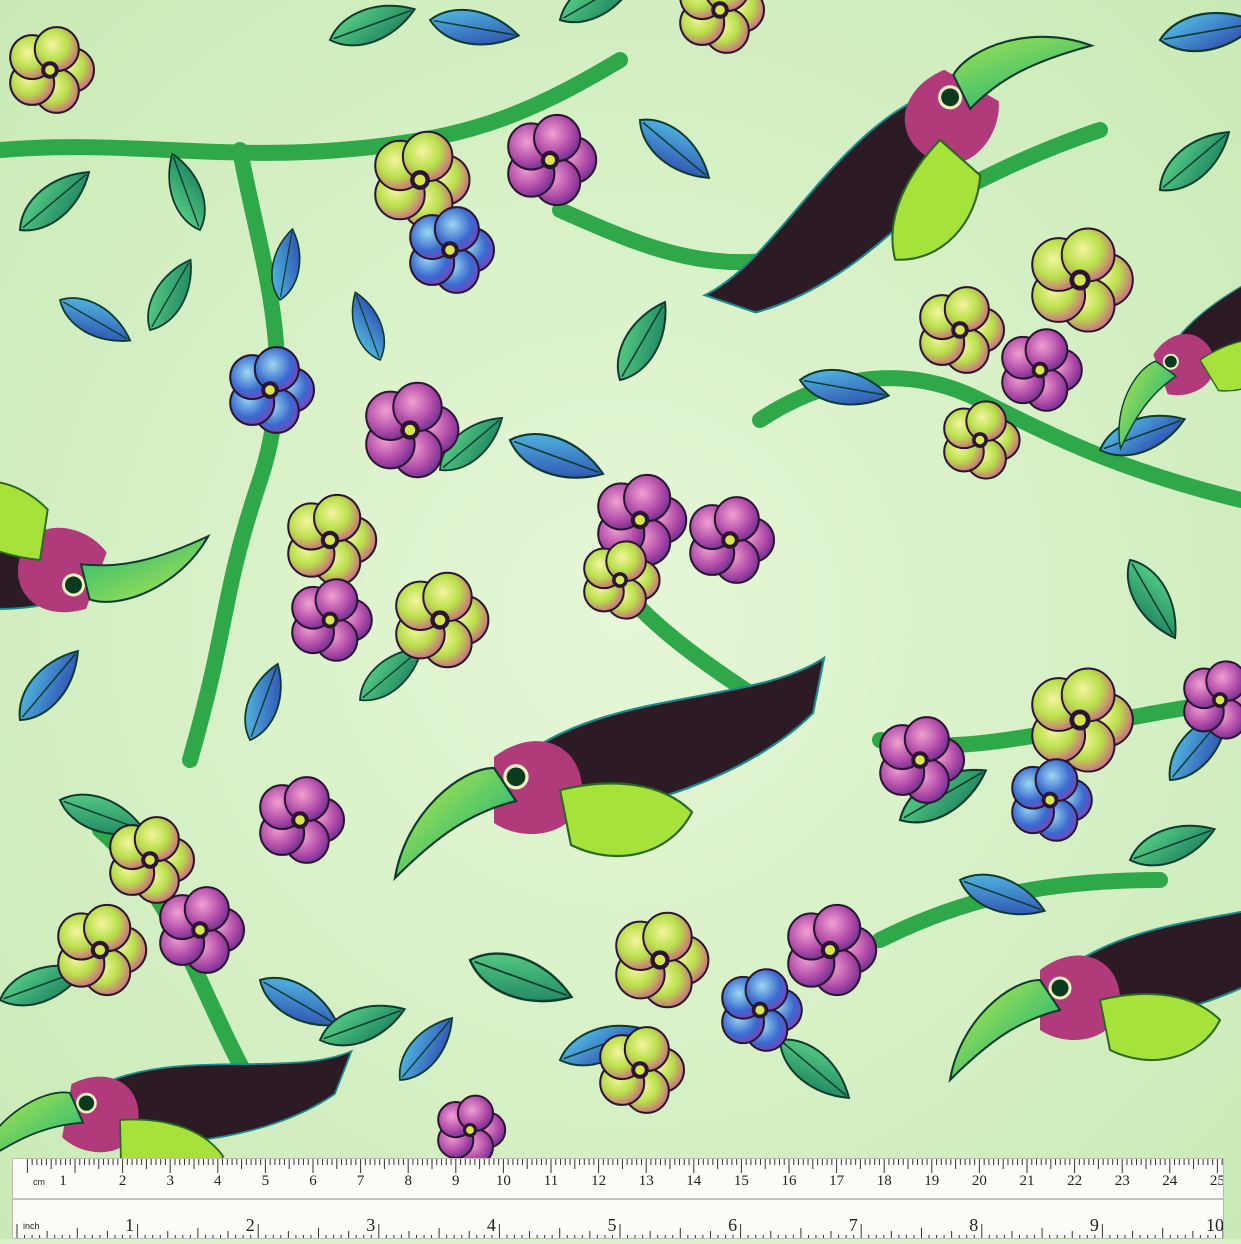 Image resolution: width=1241 pixels, height=1244 pixels. Describe the element at coordinates (979, 1181) in the screenshot. I see `cm-label: 20` at that location.